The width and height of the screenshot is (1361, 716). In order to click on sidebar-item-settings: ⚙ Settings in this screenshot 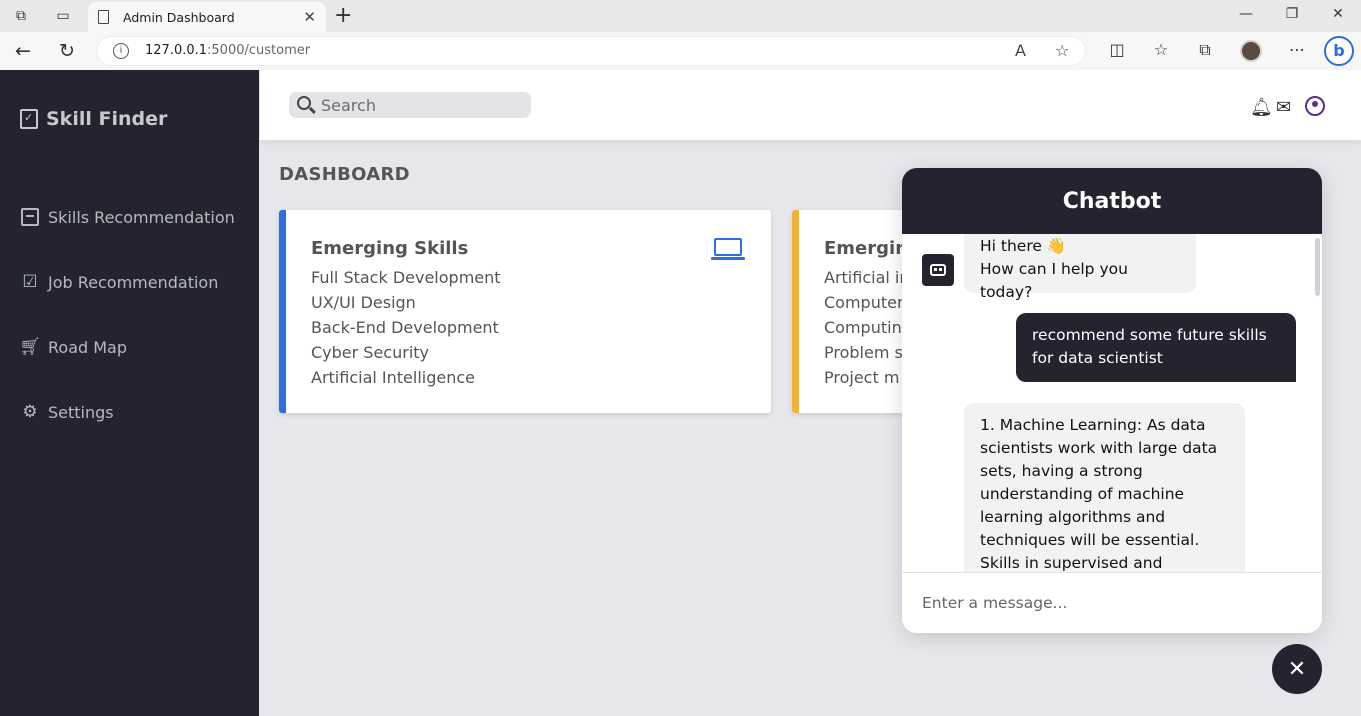, I will do `click(67, 412)`.